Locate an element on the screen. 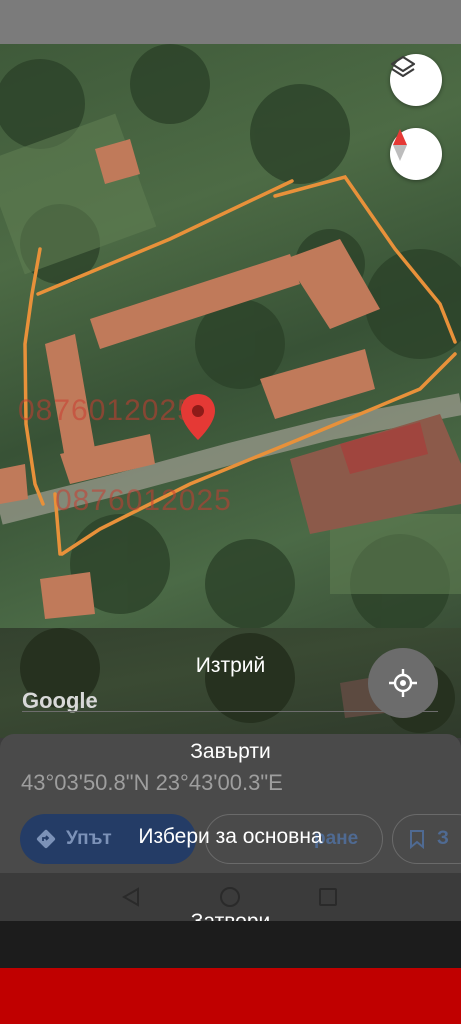 The width and height of the screenshot is (461, 1024). menu-item-rotate: Завърти is located at coordinates (230, 752).